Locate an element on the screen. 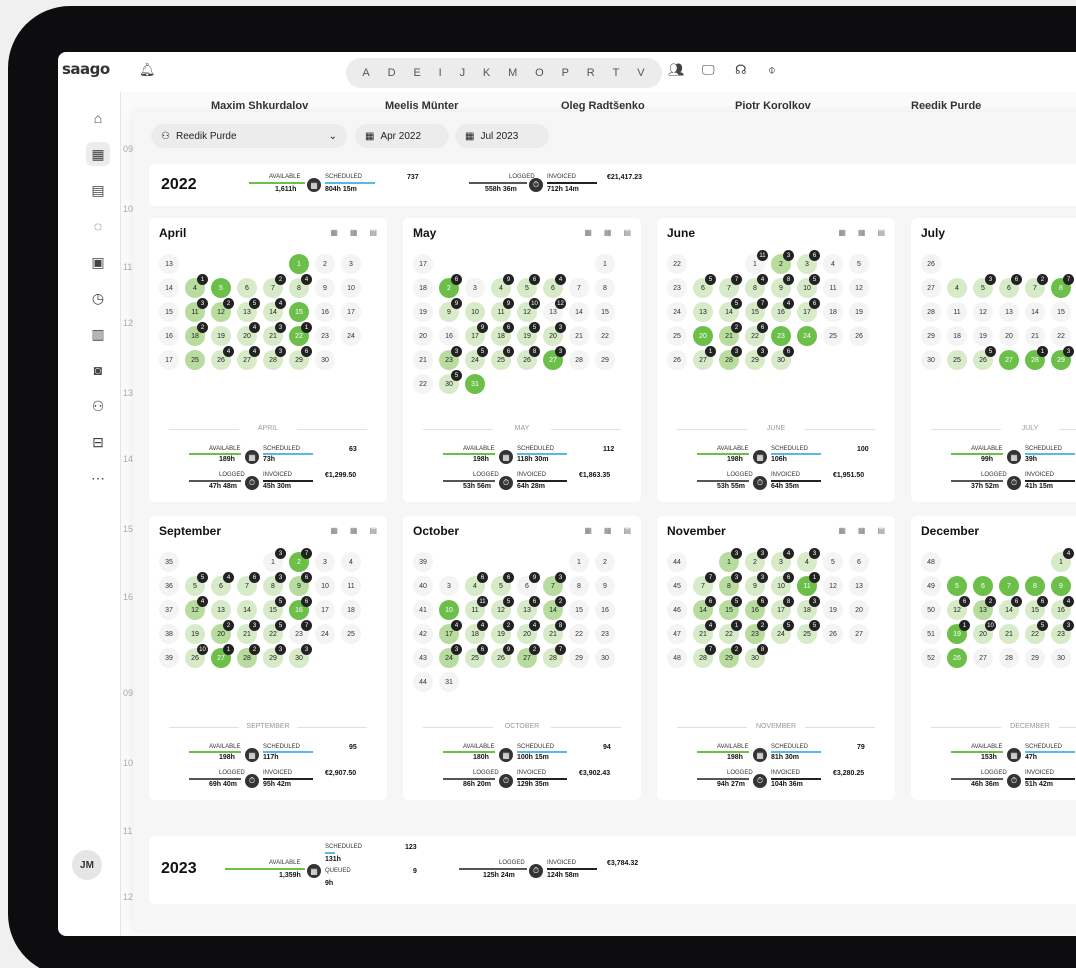 The height and width of the screenshot is (968, 1076). day-cell: 83 is located at coordinates (274, 584).